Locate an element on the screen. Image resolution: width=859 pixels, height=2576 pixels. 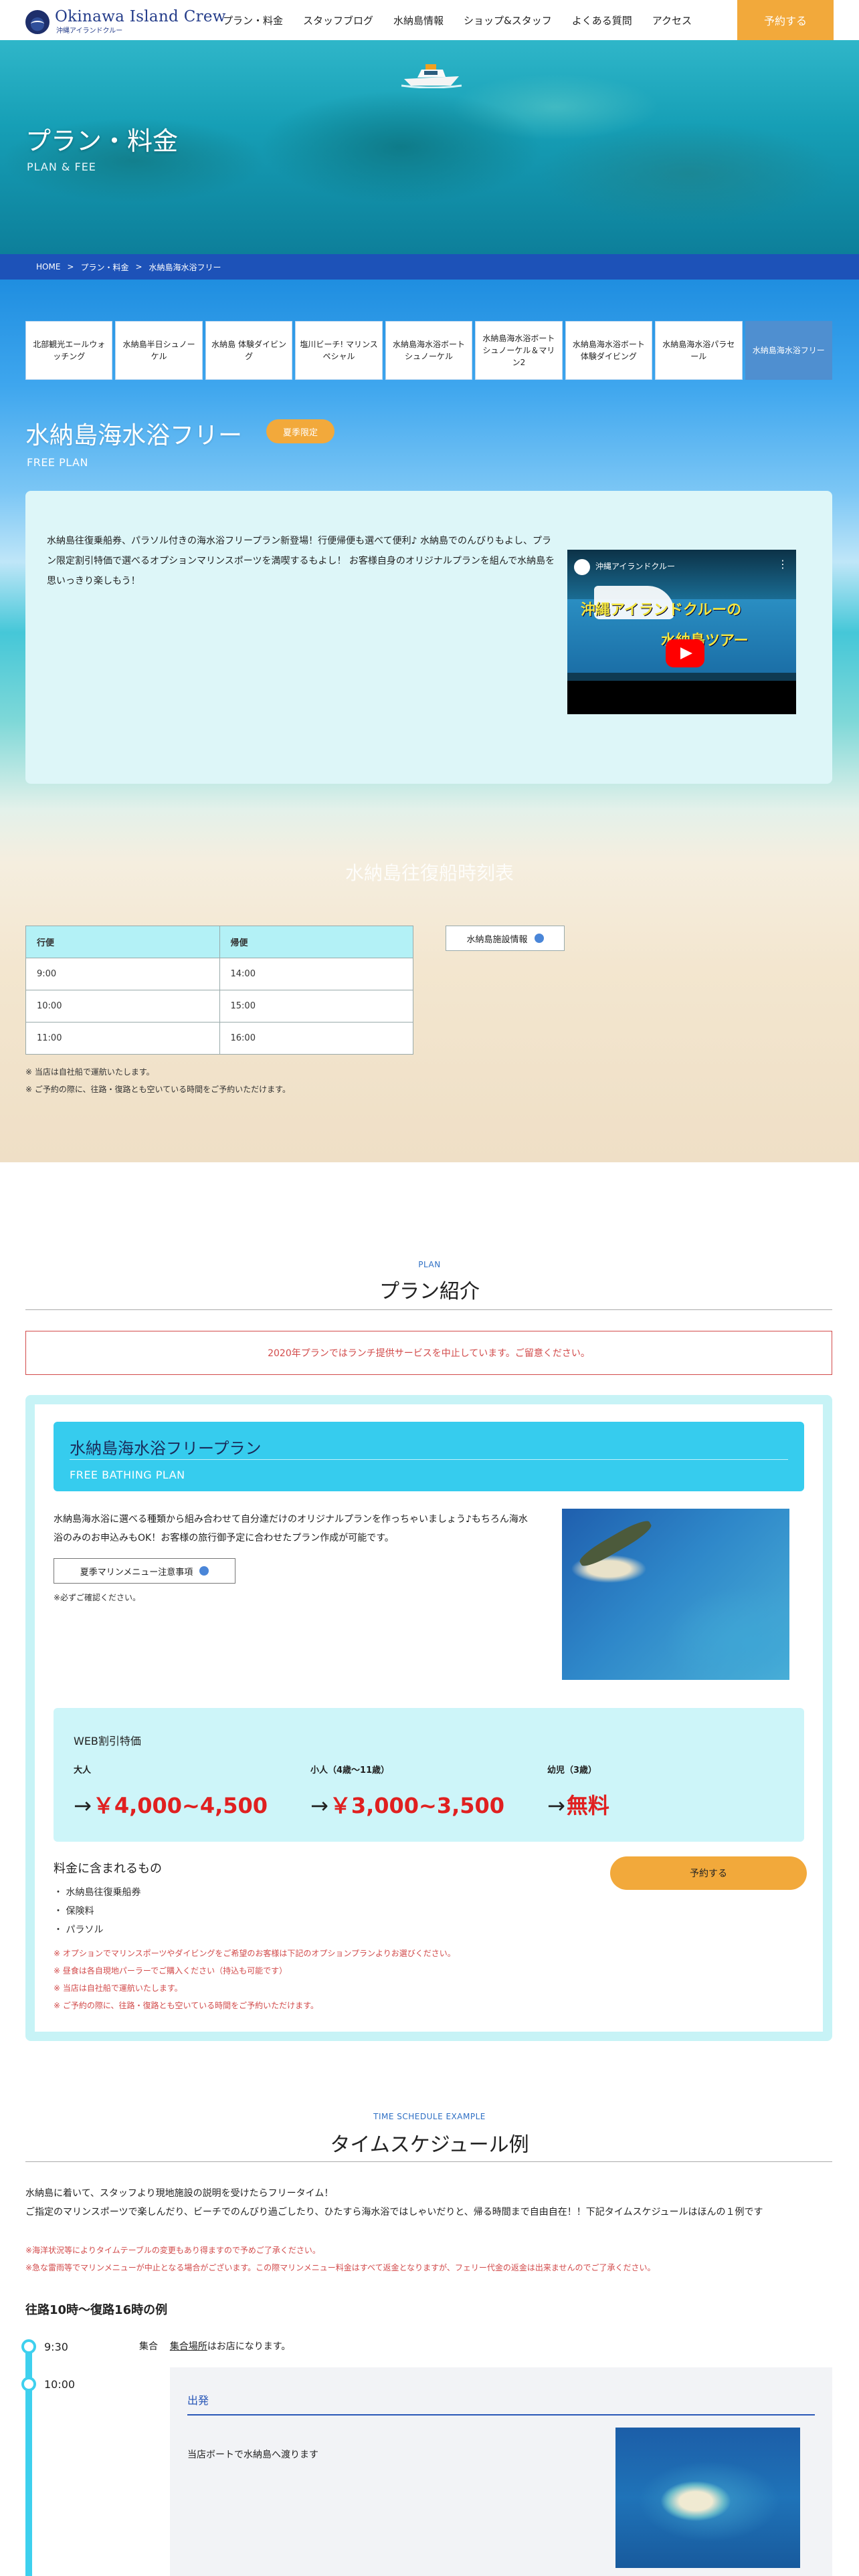
price-infant: 幼児（3歳） →無料 is located at coordinates (578, 1792).